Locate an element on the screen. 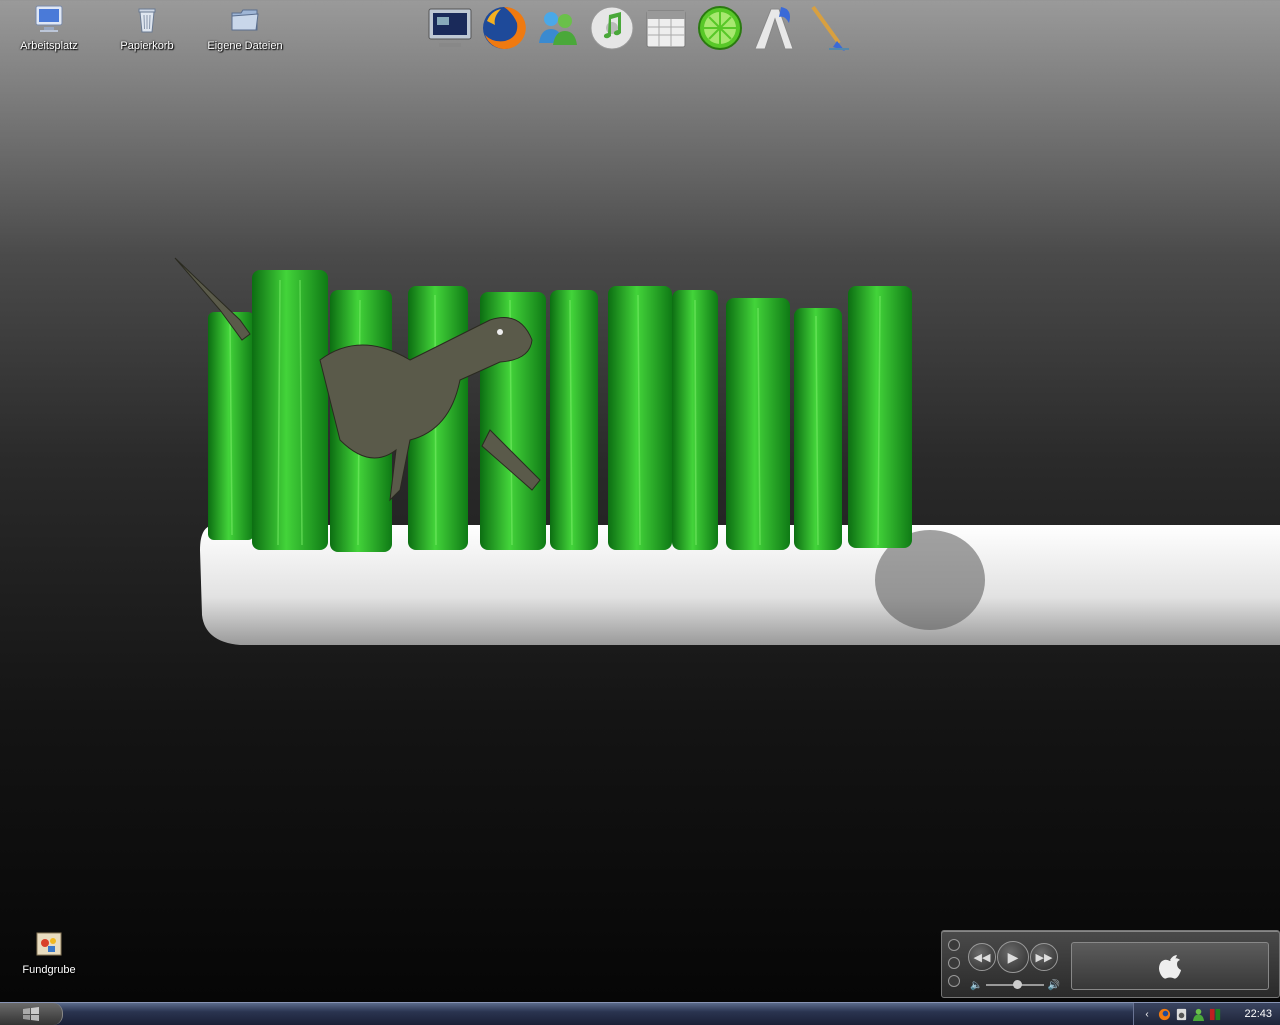 The image size is (1280, 1025). system-tray: ‹ 22:43 is located at coordinates (1206, 1014).